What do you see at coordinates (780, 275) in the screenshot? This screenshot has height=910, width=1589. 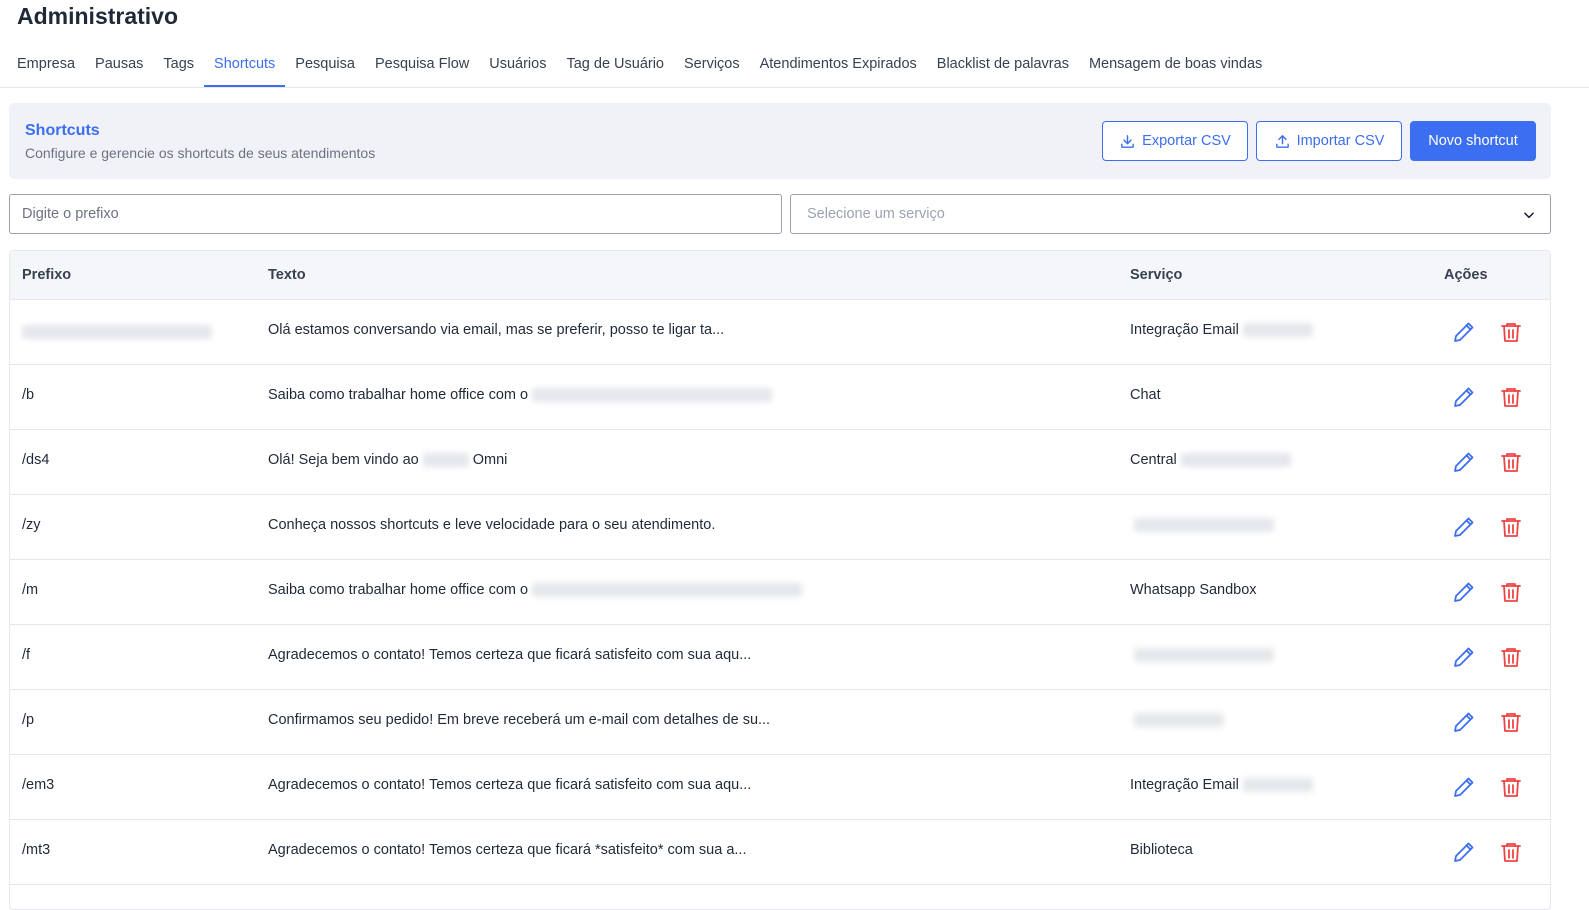 I see `table-header: Prefixo Texto Serviço Ações` at bounding box center [780, 275].